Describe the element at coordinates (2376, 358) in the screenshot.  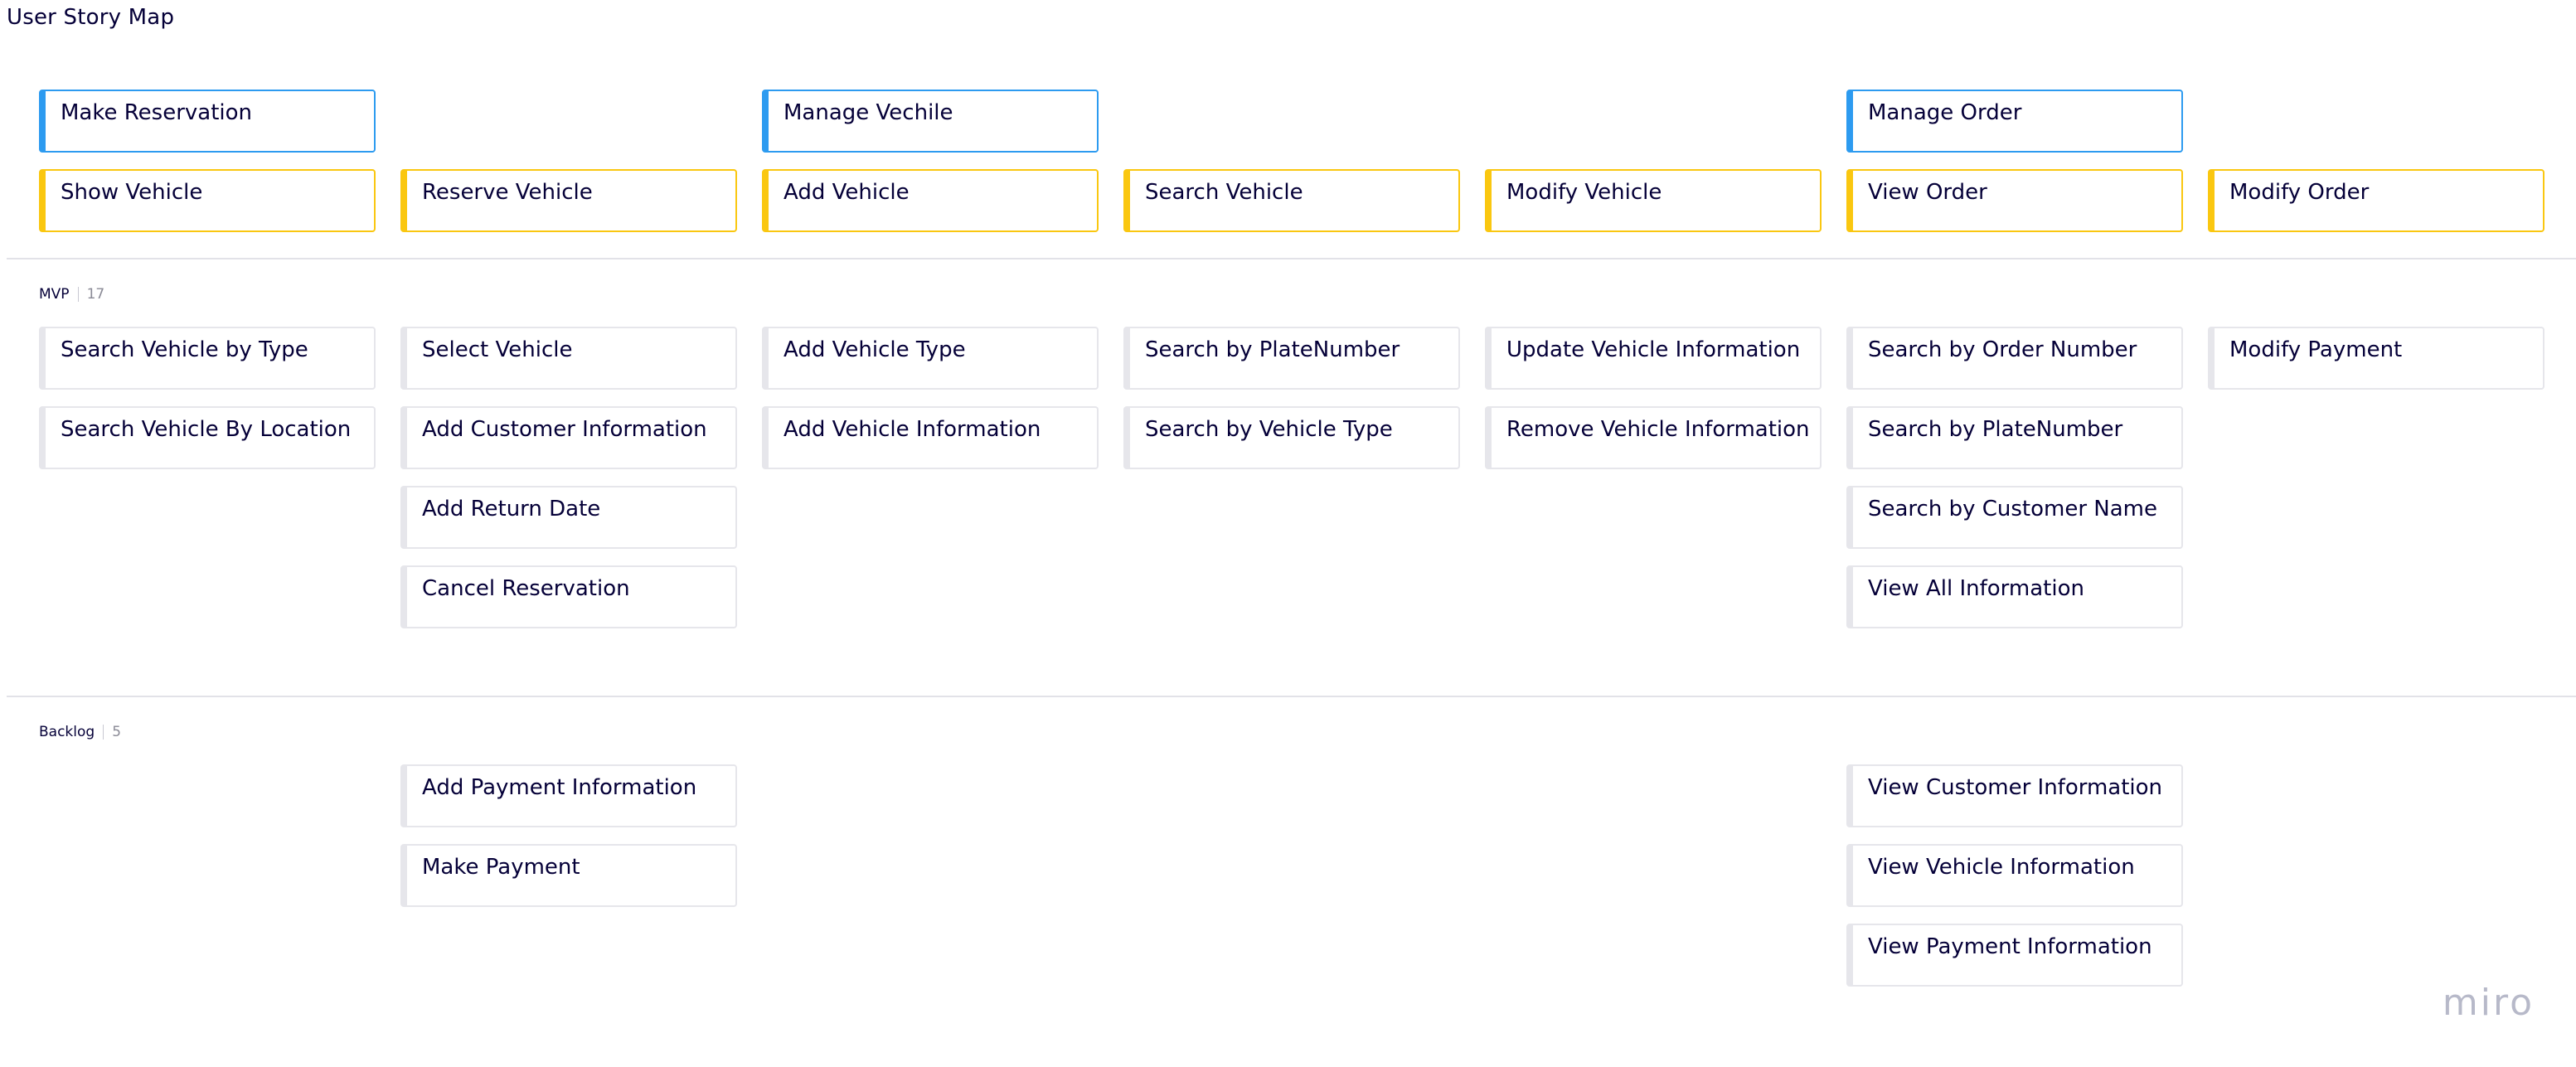
I see `story-card: Modify Payment` at that location.